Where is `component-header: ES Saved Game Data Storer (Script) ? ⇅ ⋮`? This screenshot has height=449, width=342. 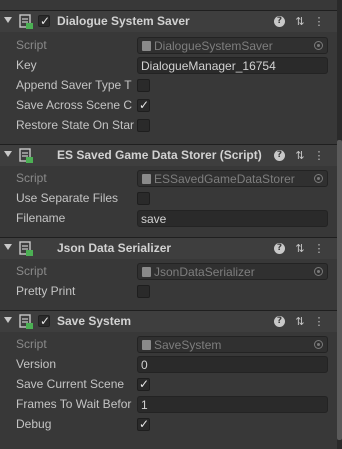 component-header: ES Saved Game Data Storer (Script) ? ⇅ ⋮ is located at coordinates (168, 155).